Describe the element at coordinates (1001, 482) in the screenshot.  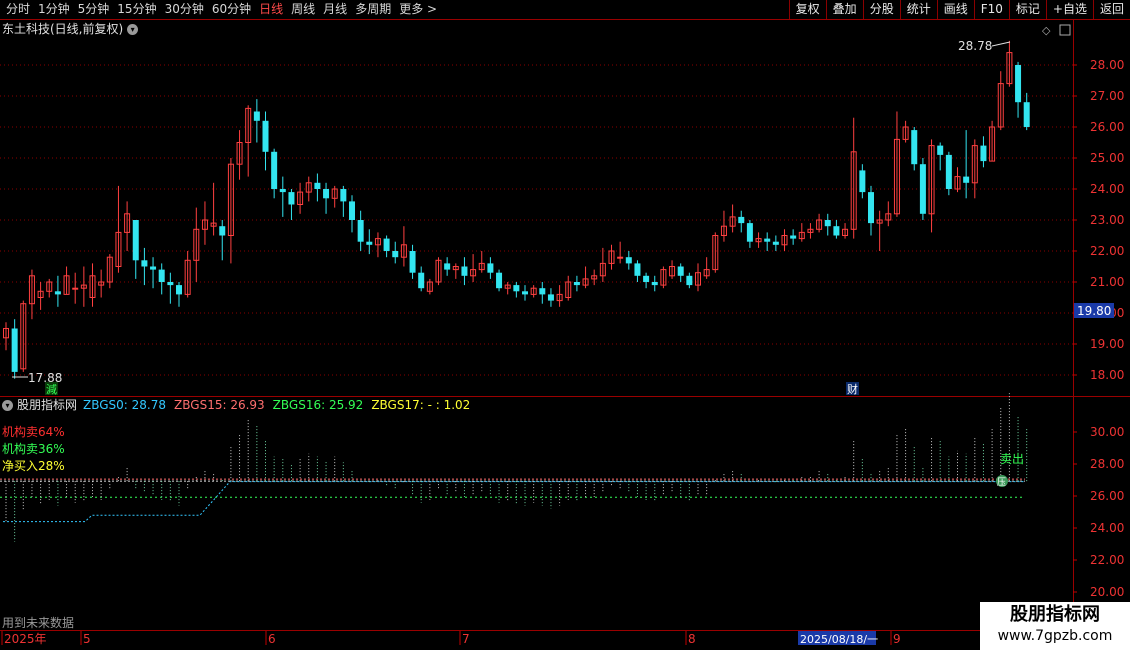
I see `pressure-dot-label: 压` at that location.